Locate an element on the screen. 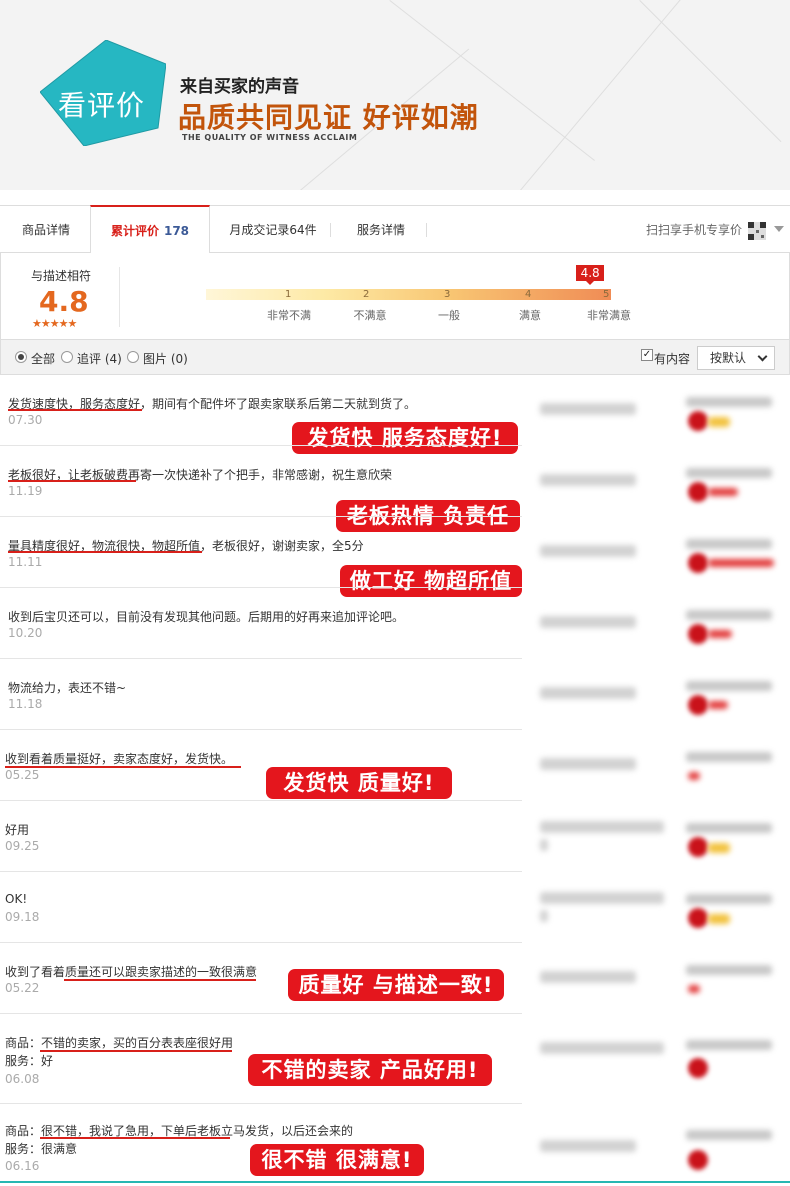  sort-select: 按默认 is located at coordinates (736, 358).